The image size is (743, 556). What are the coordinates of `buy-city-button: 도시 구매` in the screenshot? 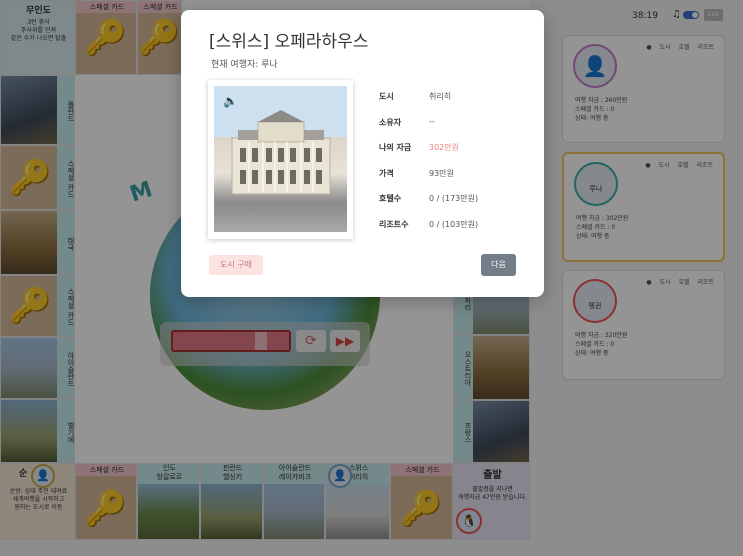 It's located at (236, 265).